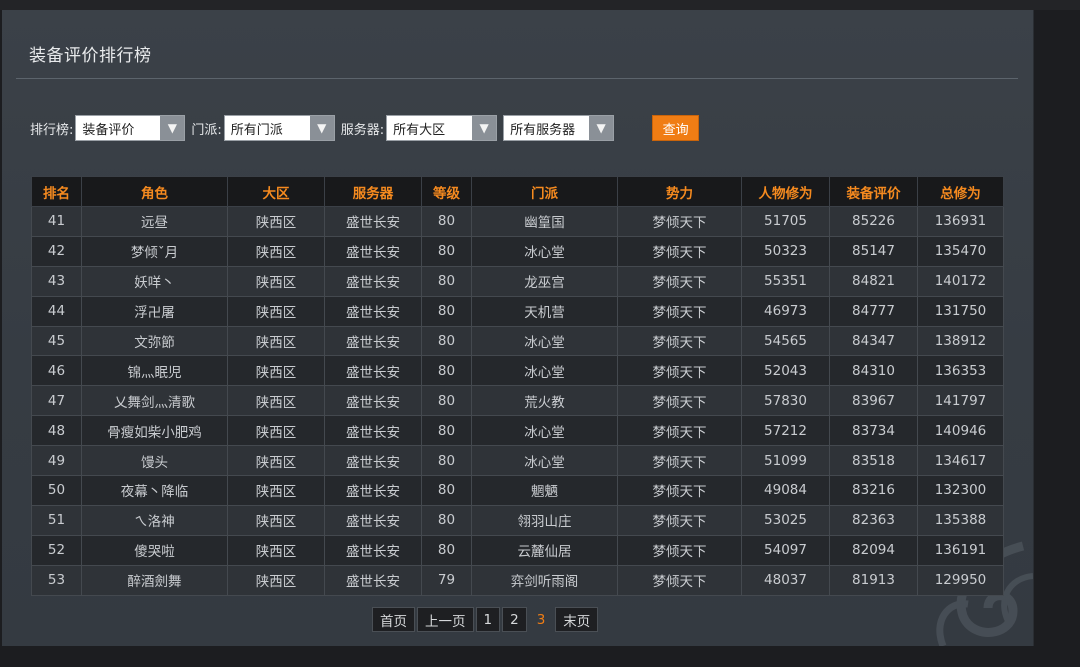  I want to click on table-cell: 45, so click(56, 341).